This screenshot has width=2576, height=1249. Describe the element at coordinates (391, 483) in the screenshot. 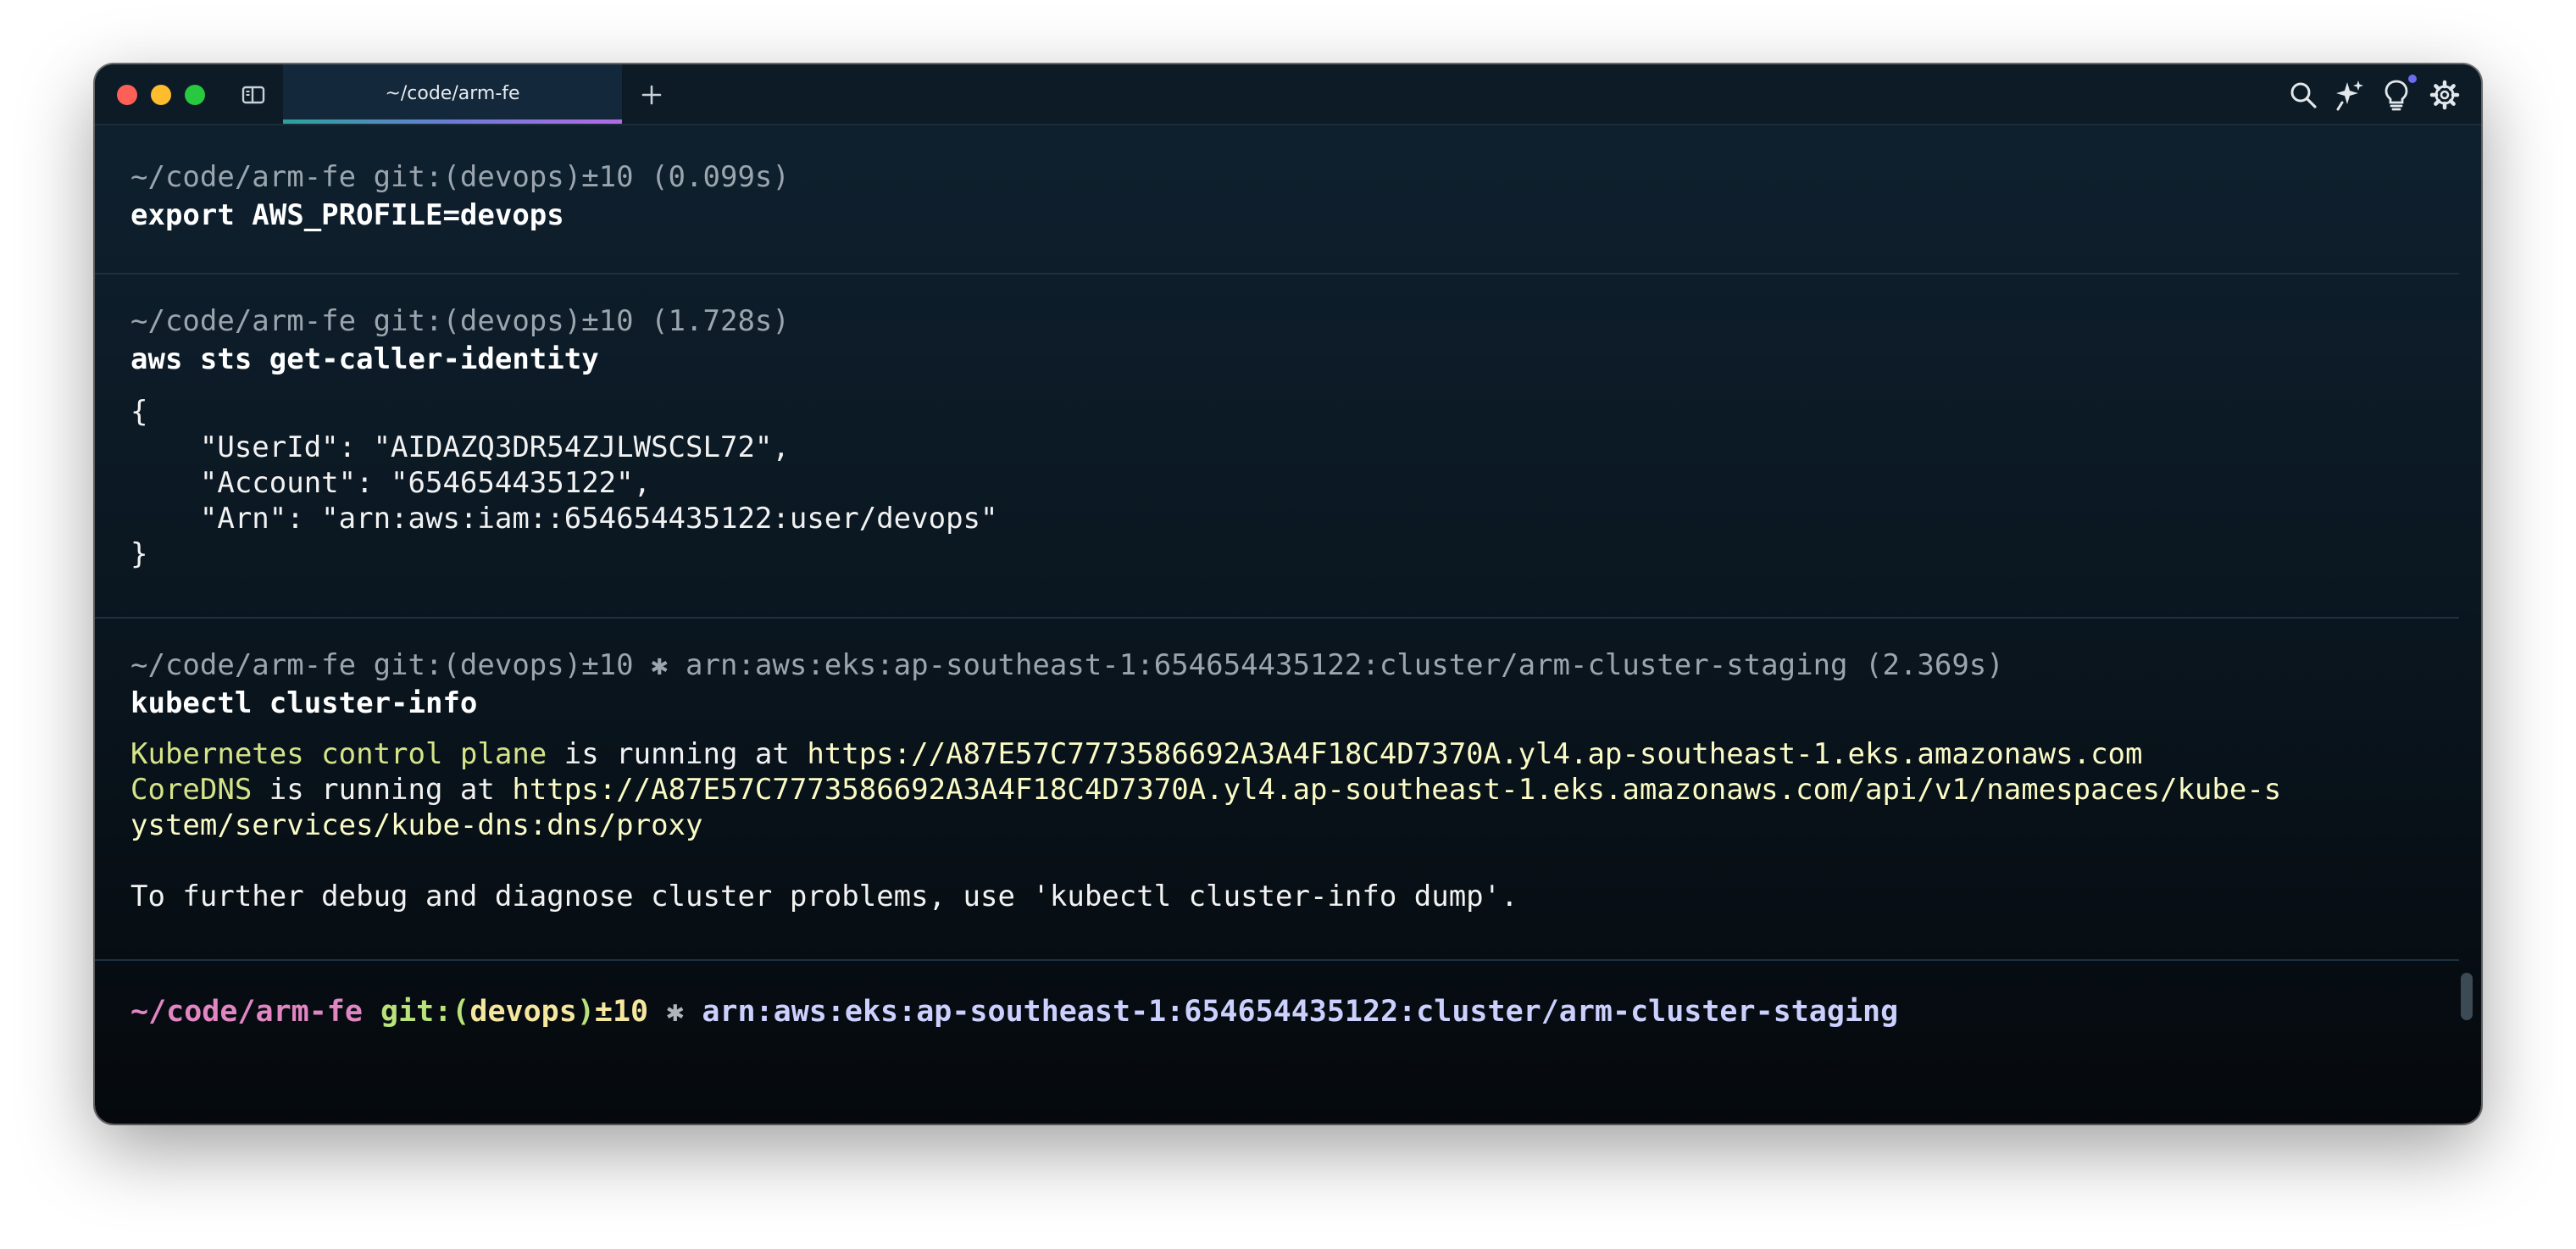

I see `output-line: "Account": "654654435122",` at that location.